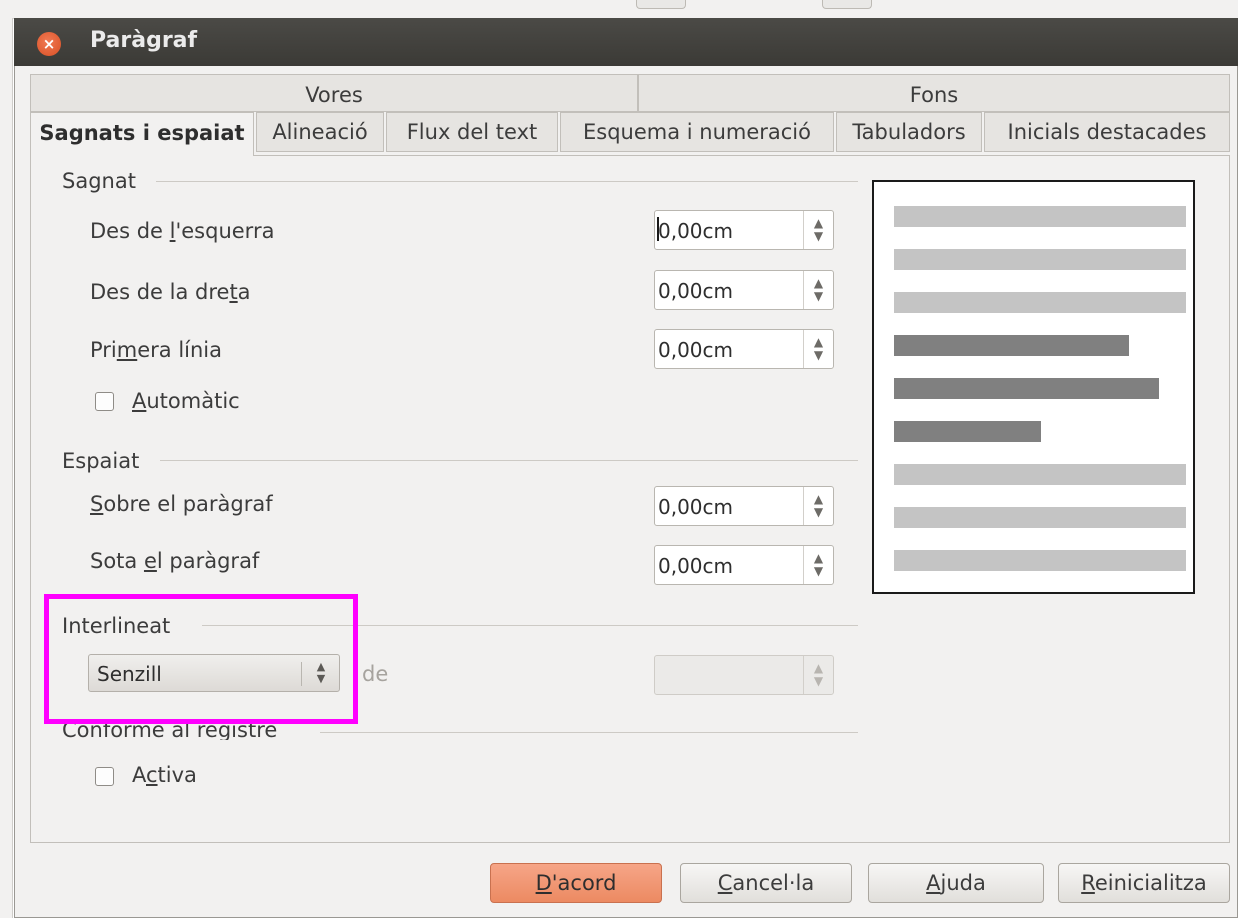 The width and height of the screenshot is (1238, 918). Describe the element at coordinates (127, 350) in the screenshot. I see `mnemonic: m` at that location.